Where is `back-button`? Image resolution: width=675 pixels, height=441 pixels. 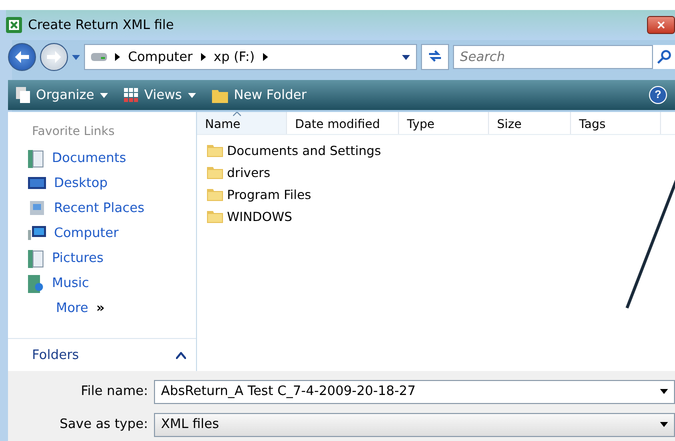 back-button is located at coordinates (22, 57).